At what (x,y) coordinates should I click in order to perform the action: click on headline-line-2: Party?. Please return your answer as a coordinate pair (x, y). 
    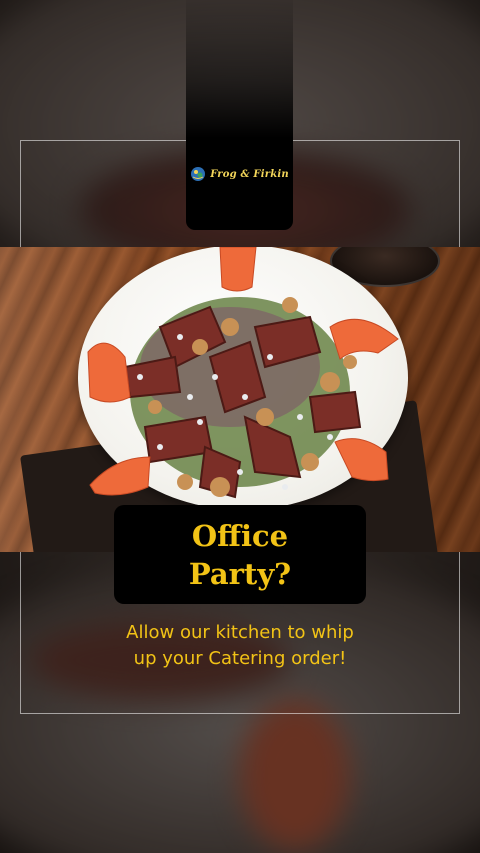
    Looking at the image, I should click on (240, 573).